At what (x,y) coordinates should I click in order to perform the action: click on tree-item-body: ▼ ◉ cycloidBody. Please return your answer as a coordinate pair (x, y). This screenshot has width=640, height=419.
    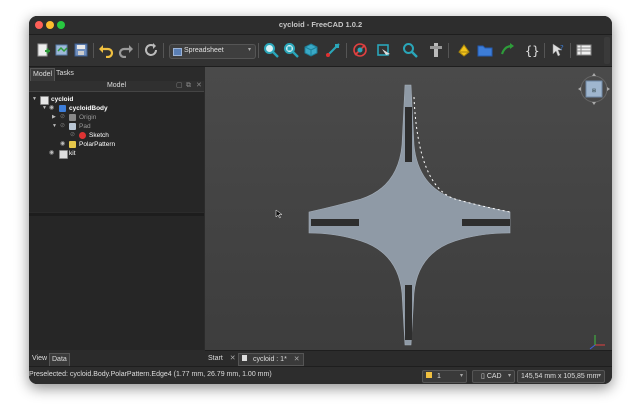
    Looking at the image, I should click on (116, 108).